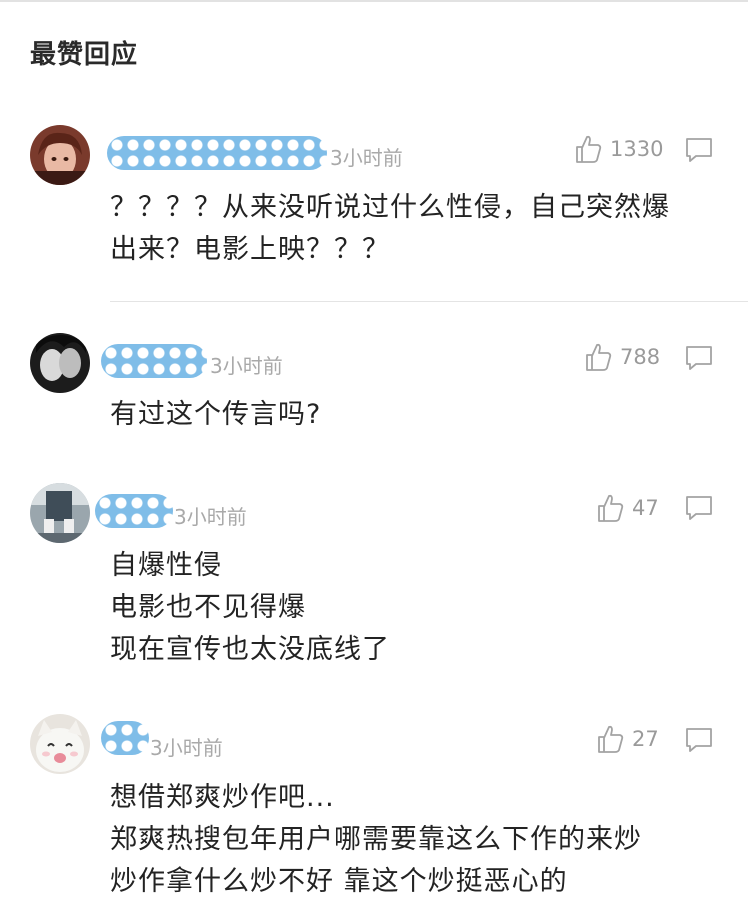 This screenshot has width=748, height=920. I want to click on like-button: 47, so click(627, 508).